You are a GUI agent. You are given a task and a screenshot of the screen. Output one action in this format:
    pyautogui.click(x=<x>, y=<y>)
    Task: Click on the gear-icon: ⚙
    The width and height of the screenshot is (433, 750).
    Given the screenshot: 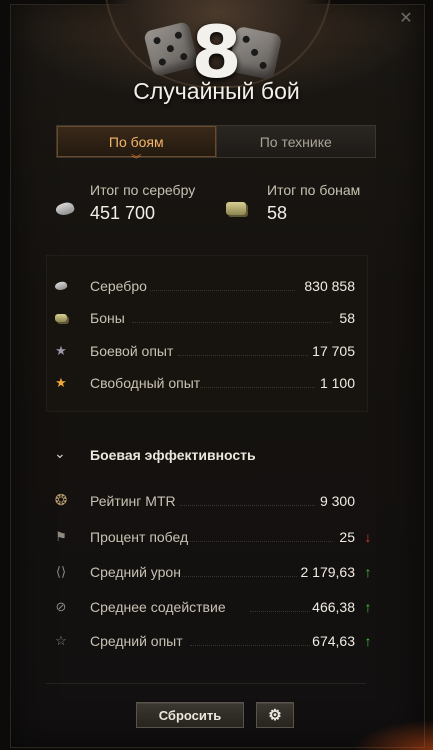 What is the action you would take?
    pyautogui.click(x=275, y=715)
    